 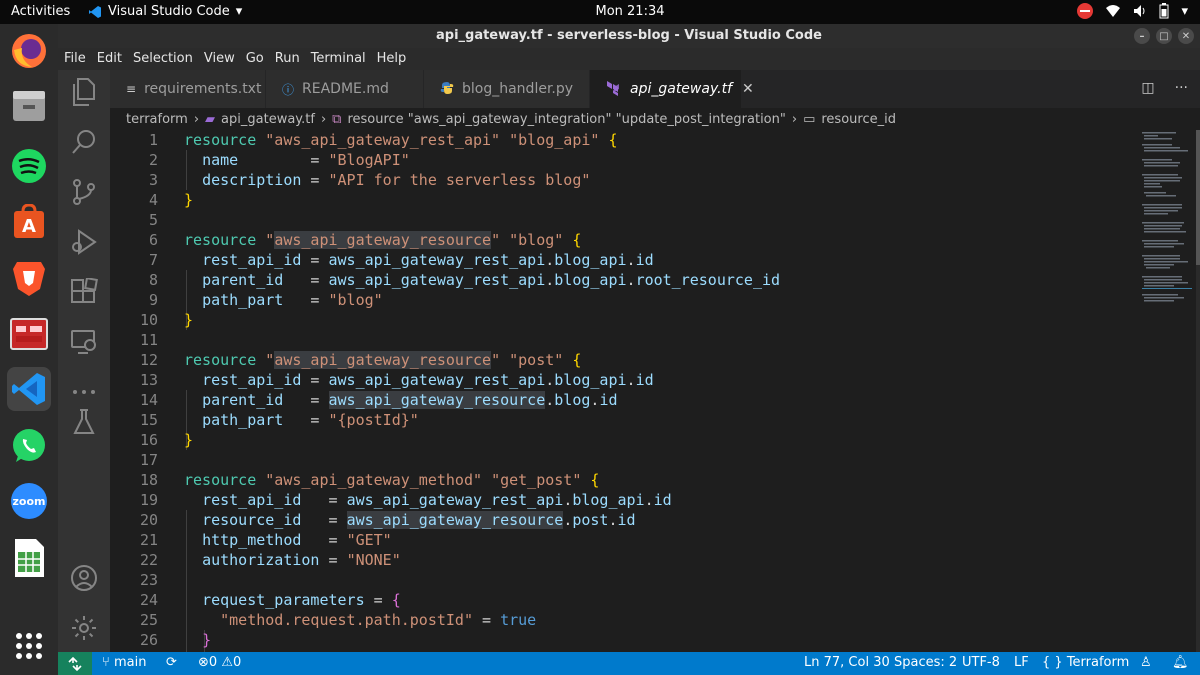 I want to click on search-icon, so click(x=84, y=142).